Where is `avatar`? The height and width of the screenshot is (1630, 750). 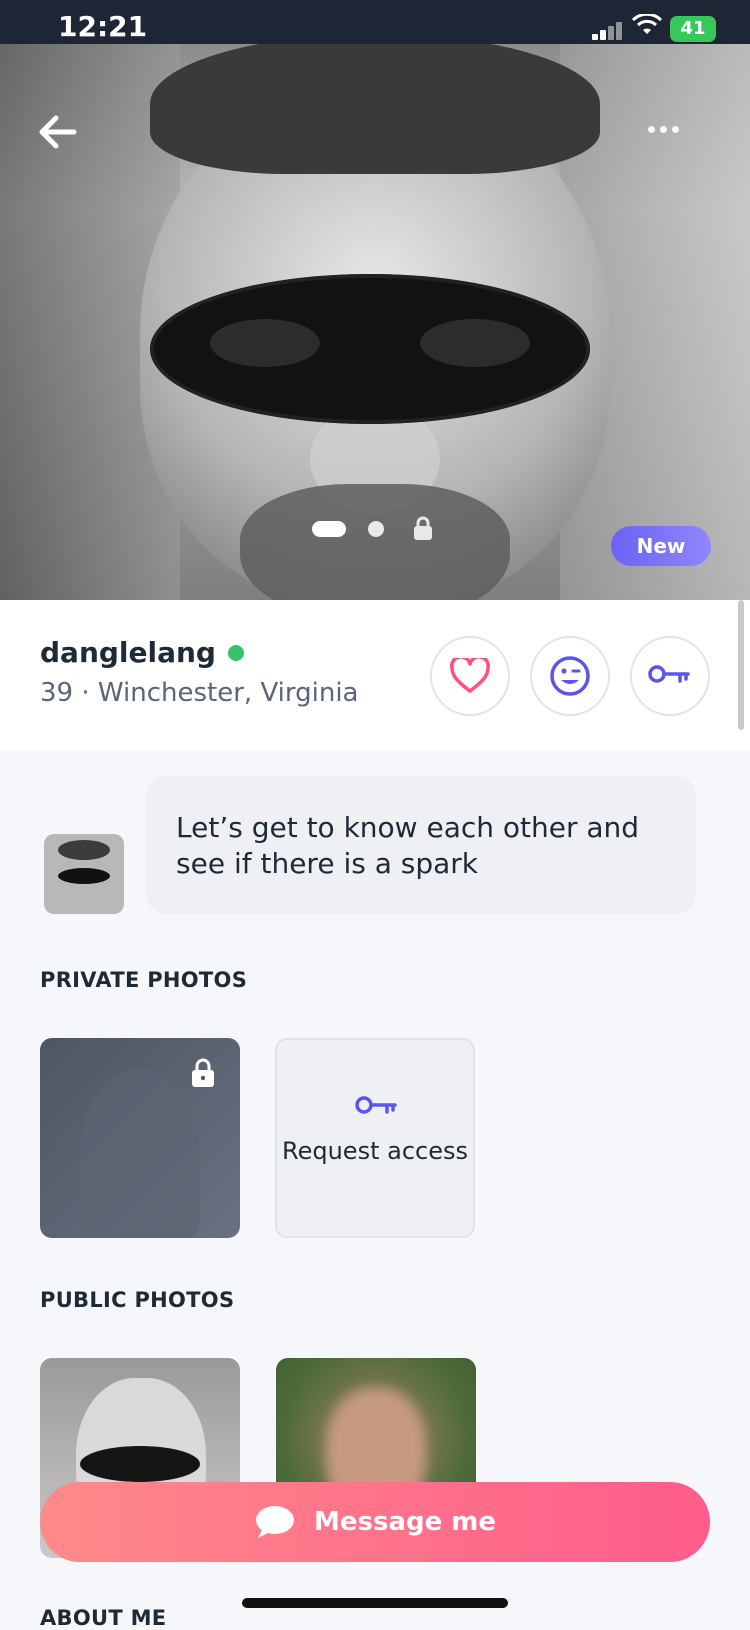
avatar is located at coordinates (84, 874).